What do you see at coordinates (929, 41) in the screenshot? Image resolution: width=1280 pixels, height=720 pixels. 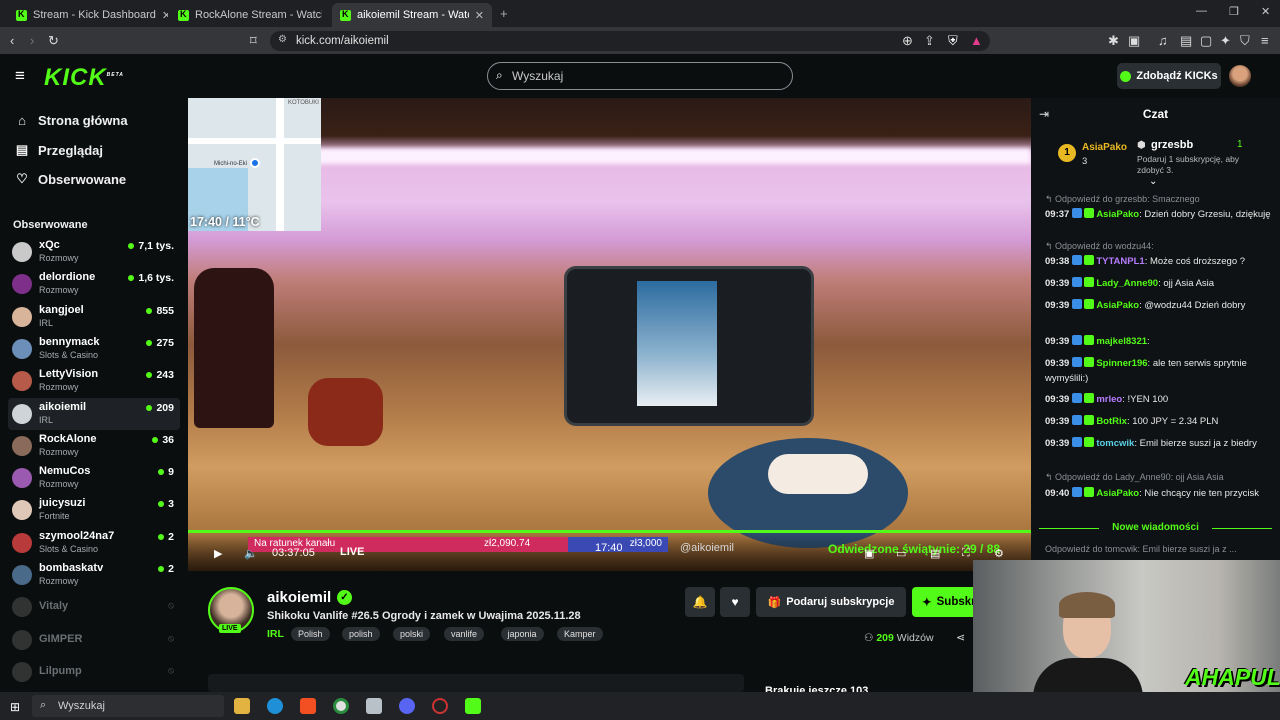 I see `share-page-icon: ⇪` at bounding box center [929, 41].